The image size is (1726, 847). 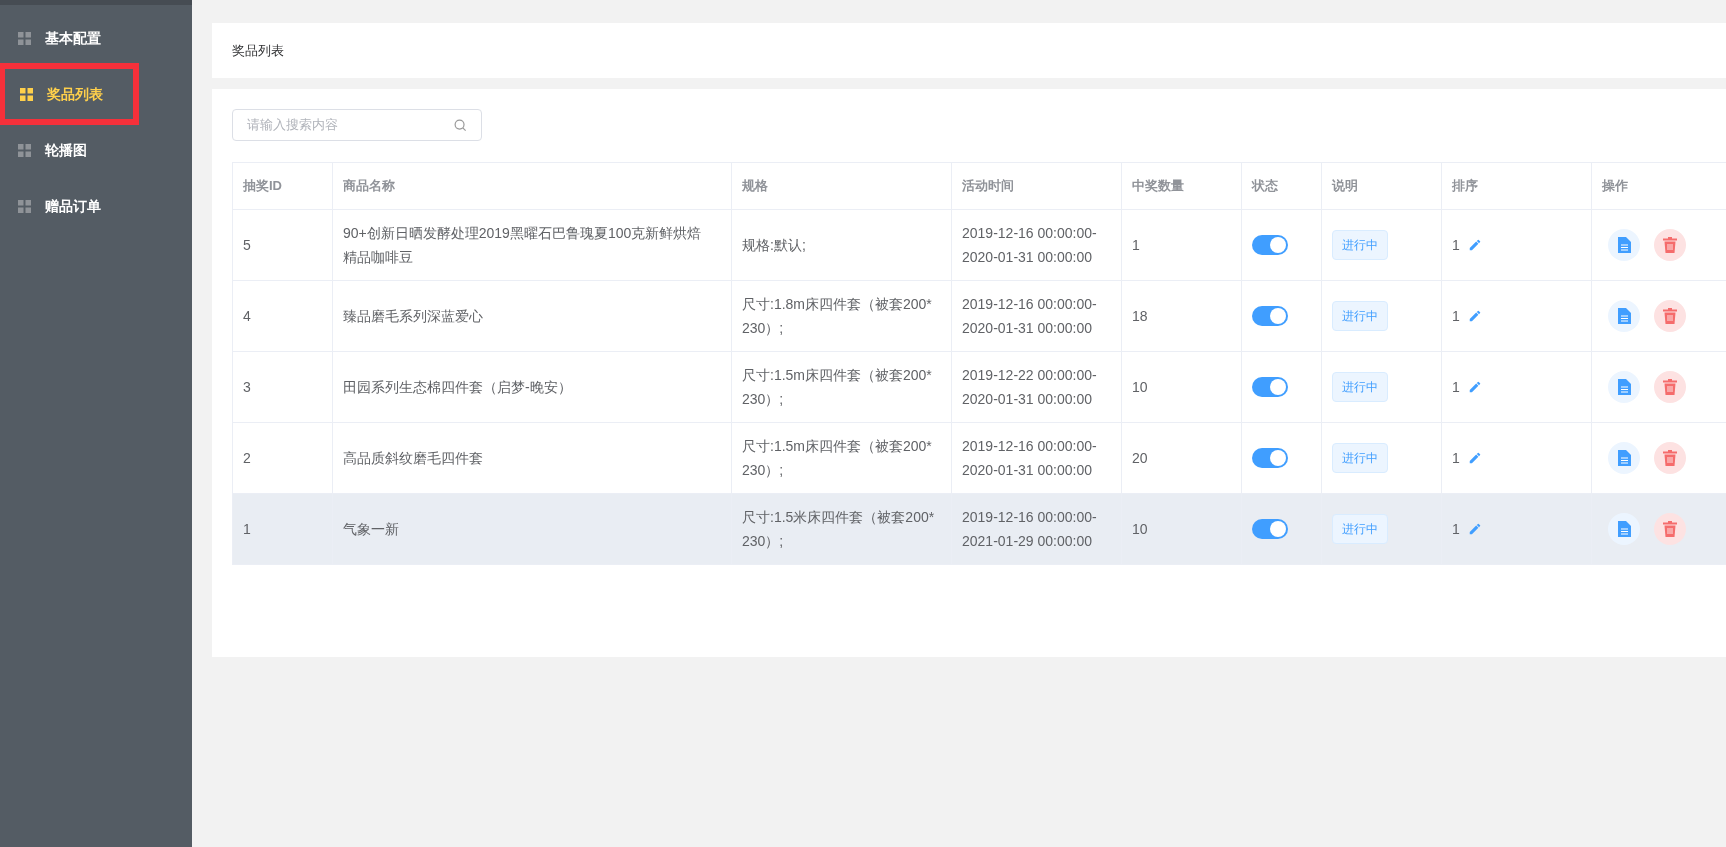 What do you see at coordinates (247, 245) in the screenshot?
I see `table-cell: 5` at bounding box center [247, 245].